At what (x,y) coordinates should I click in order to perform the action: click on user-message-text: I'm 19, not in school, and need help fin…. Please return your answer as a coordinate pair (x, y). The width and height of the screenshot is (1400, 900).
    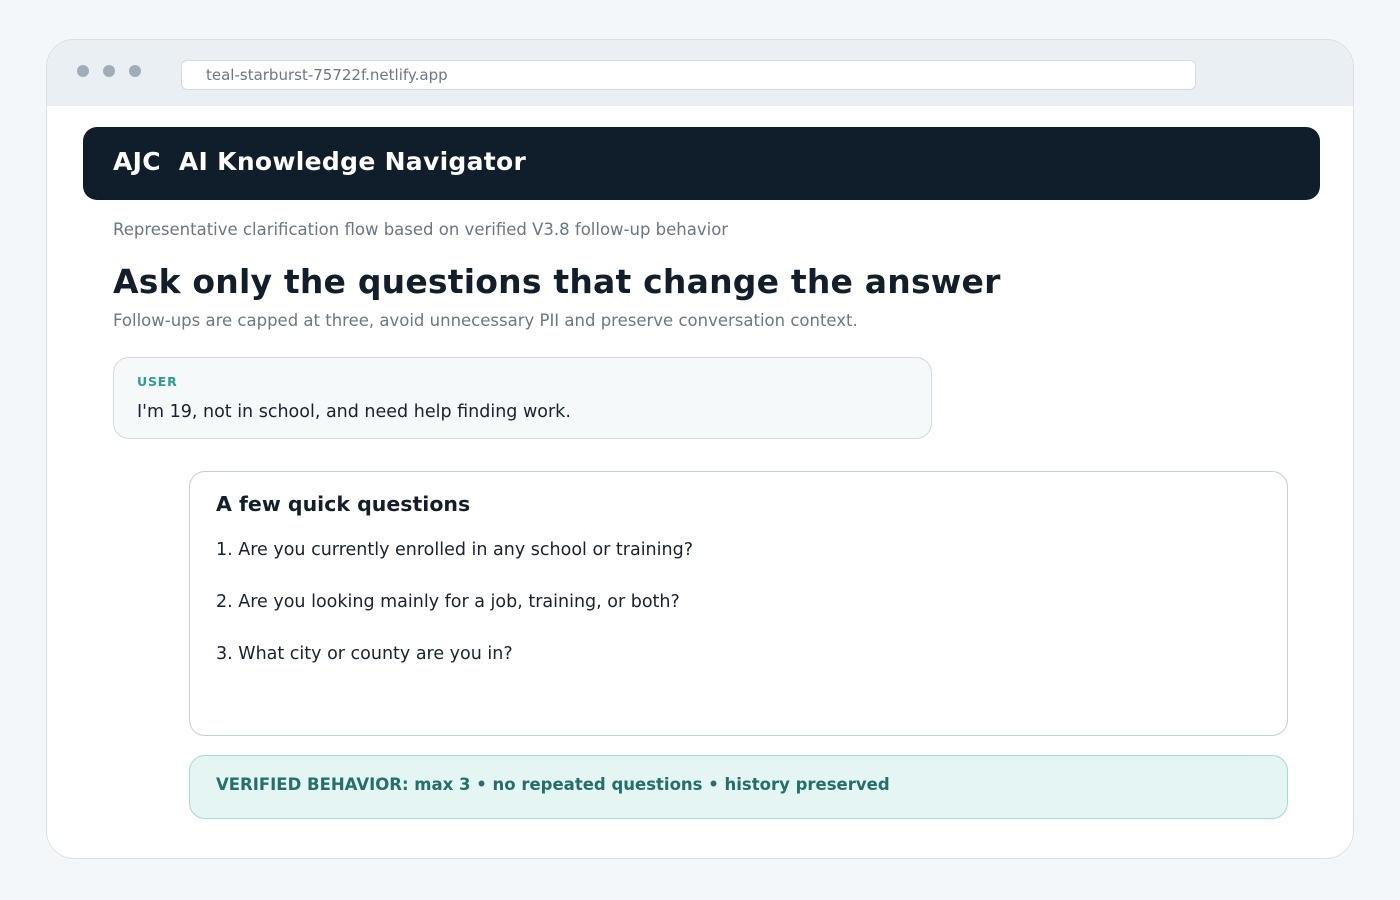
    Looking at the image, I should click on (354, 412).